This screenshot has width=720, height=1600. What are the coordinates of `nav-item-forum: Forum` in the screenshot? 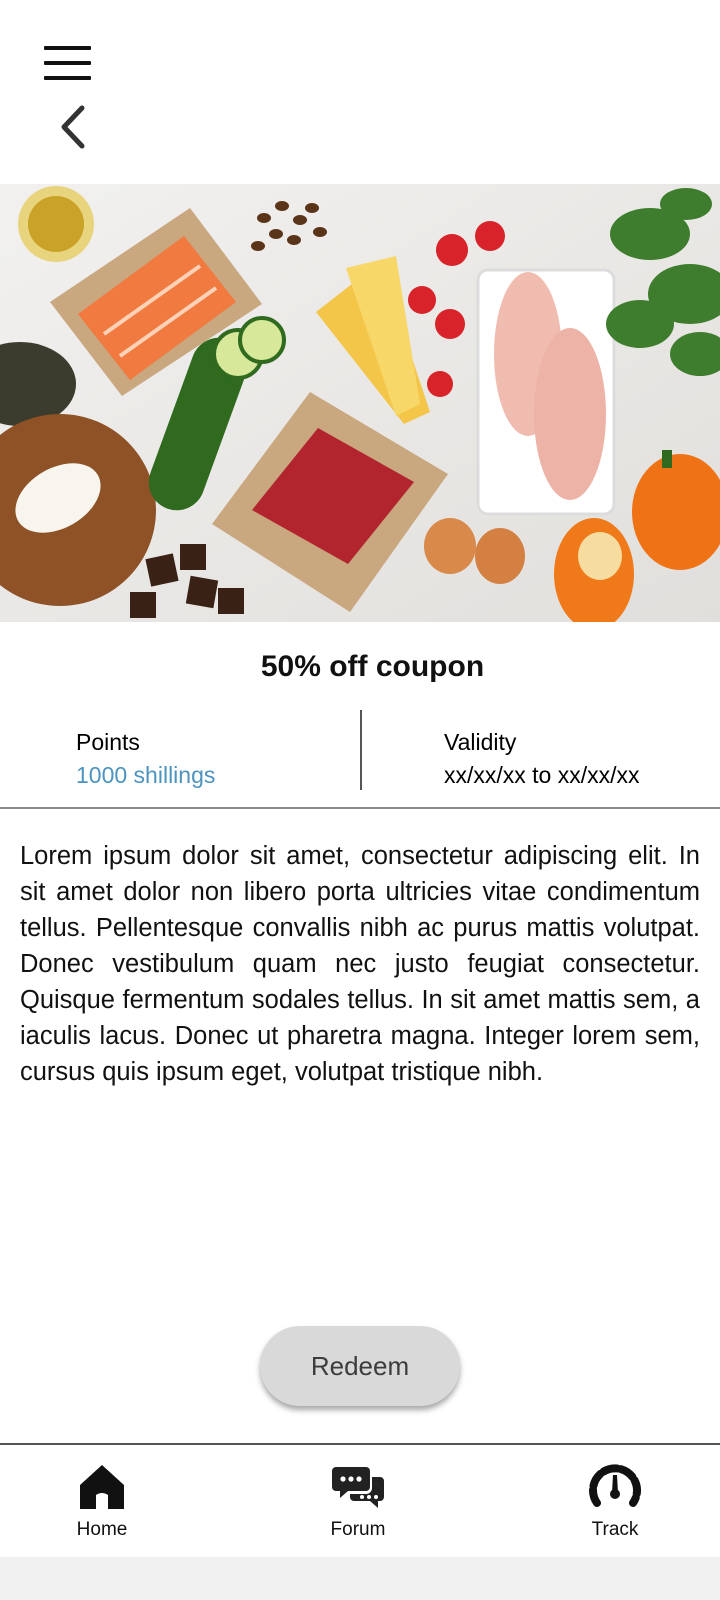 It's located at (358, 1501).